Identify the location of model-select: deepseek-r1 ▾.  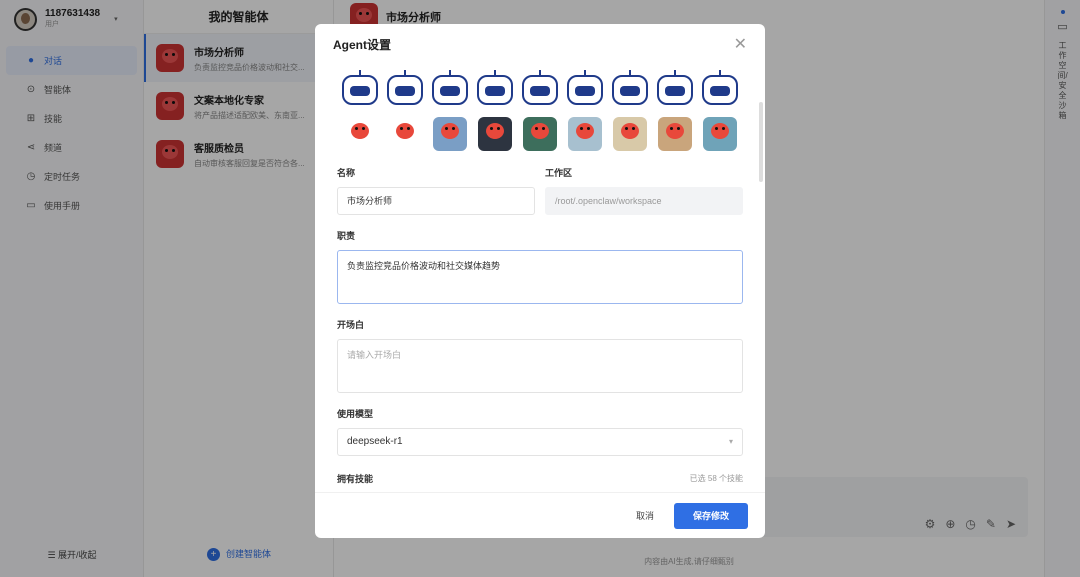
(540, 442).